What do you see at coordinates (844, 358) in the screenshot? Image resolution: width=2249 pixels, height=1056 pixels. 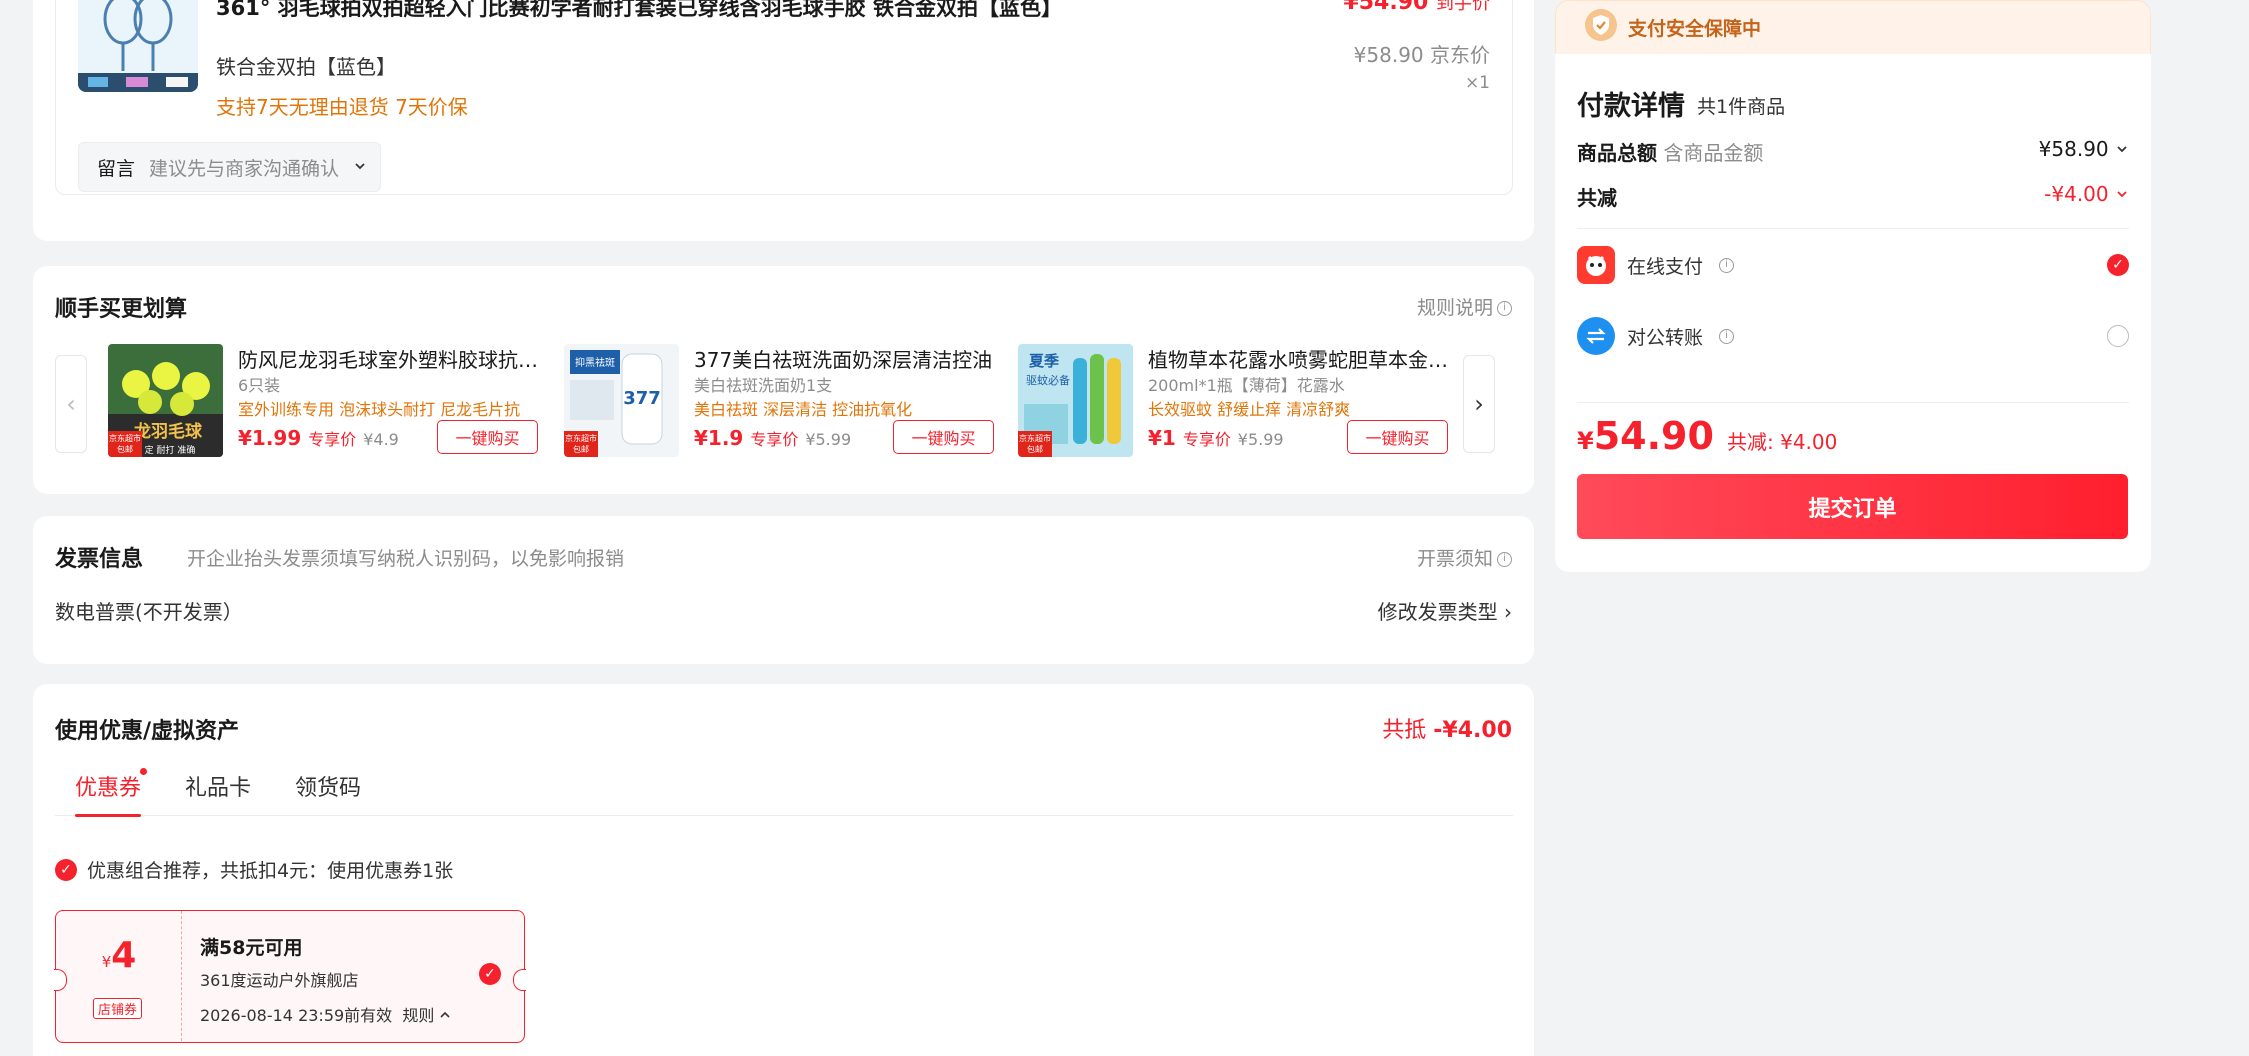 I see `addon-name: 377美白祛斑洗面奶深层清洁控油` at bounding box center [844, 358].